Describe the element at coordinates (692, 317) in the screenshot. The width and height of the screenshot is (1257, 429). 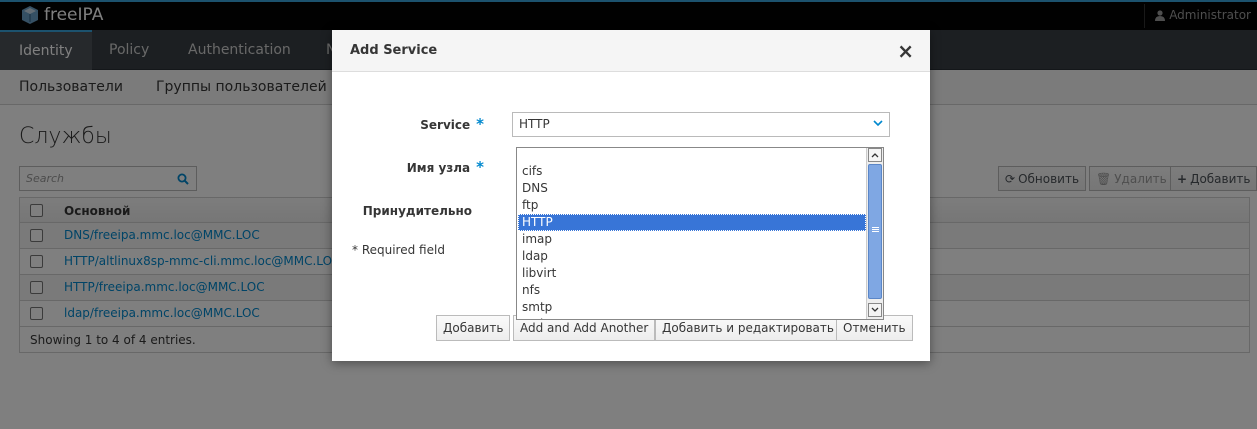
I see `service-option: smb` at that location.